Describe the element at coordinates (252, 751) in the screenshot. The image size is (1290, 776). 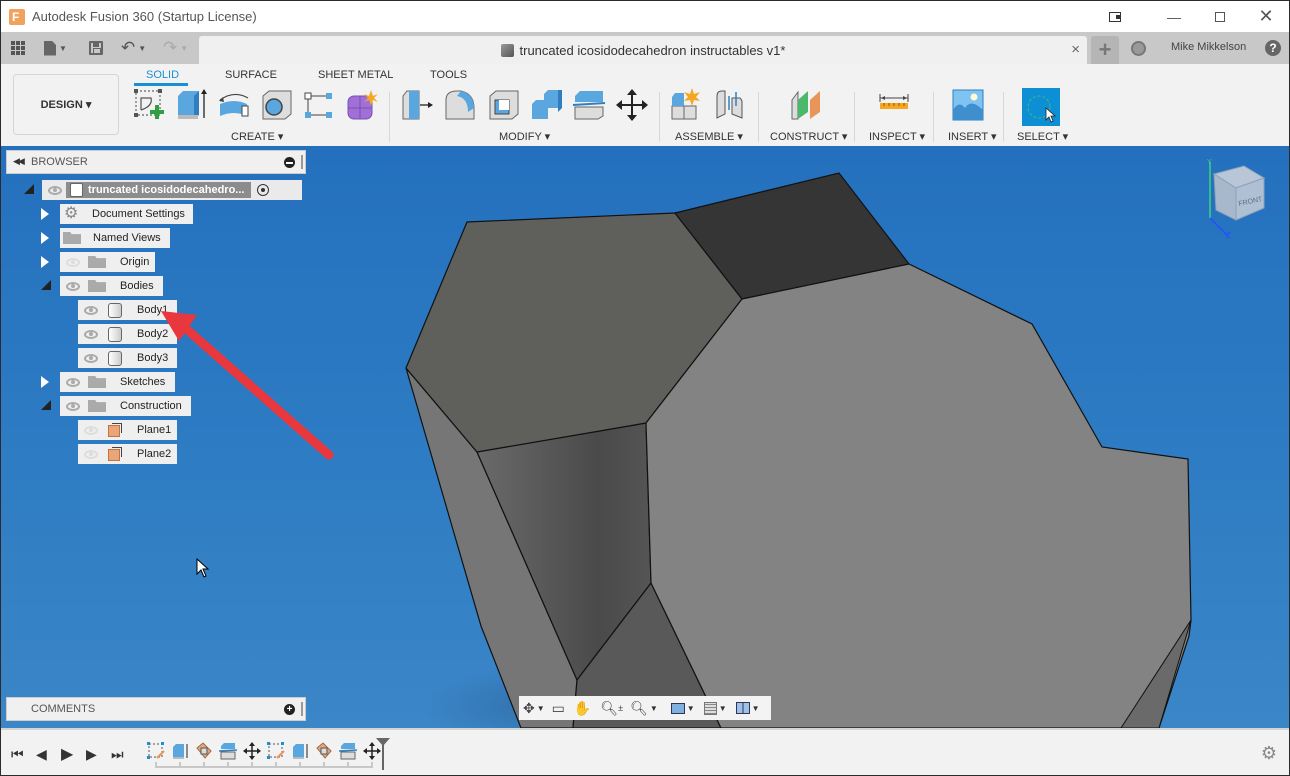
I see `timeline-feature-move` at that location.